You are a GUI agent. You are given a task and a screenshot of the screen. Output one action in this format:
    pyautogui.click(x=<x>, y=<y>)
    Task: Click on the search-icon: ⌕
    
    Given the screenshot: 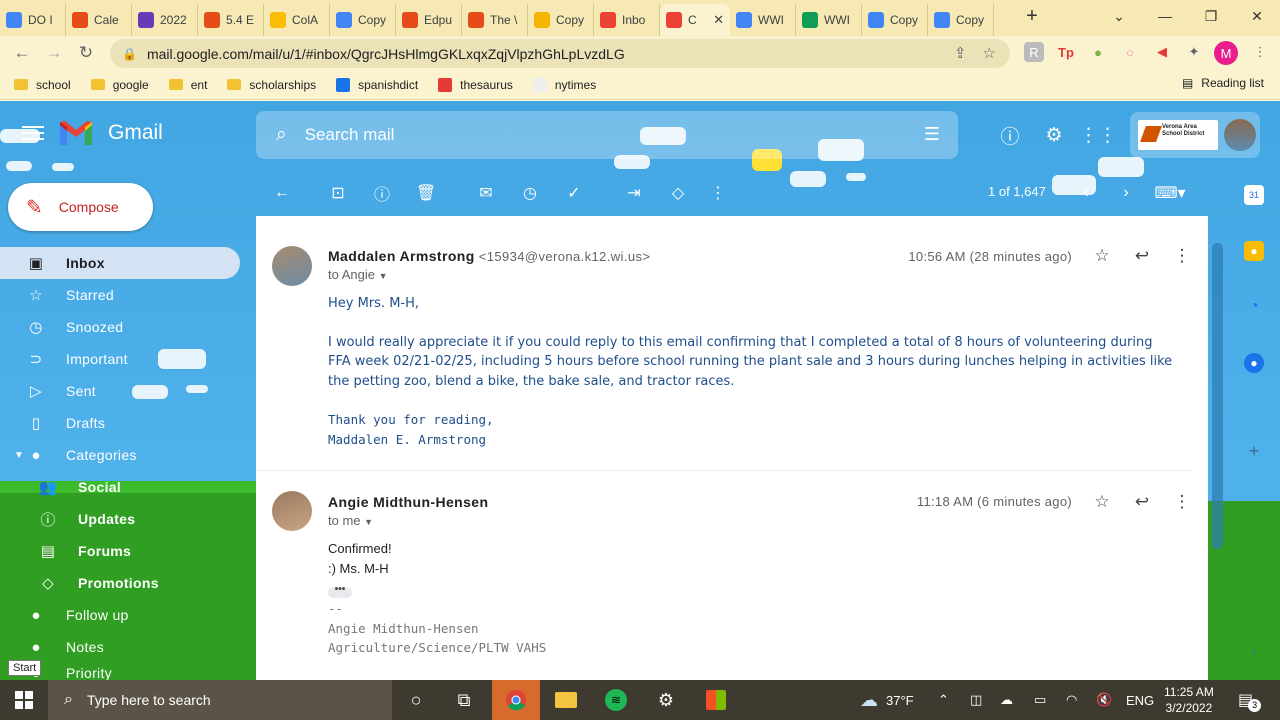 What is the action you would take?
    pyautogui.click(x=281, y=135)
    